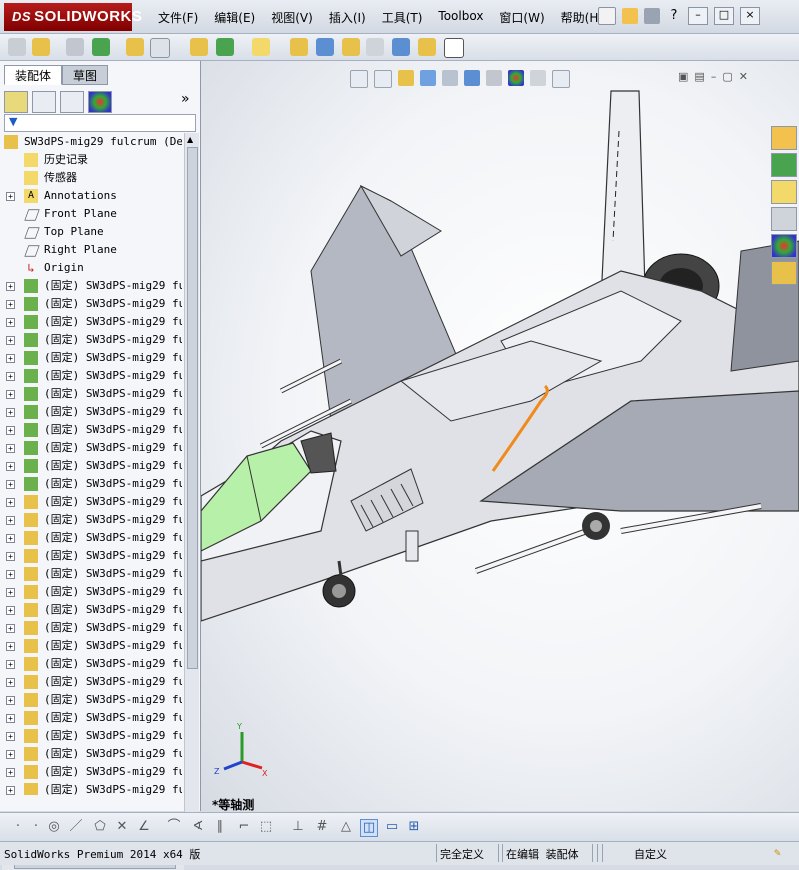  Describe the element at coordinates (44, 102) in the screenshot. I see `property-manager-tab-icon` at that location.